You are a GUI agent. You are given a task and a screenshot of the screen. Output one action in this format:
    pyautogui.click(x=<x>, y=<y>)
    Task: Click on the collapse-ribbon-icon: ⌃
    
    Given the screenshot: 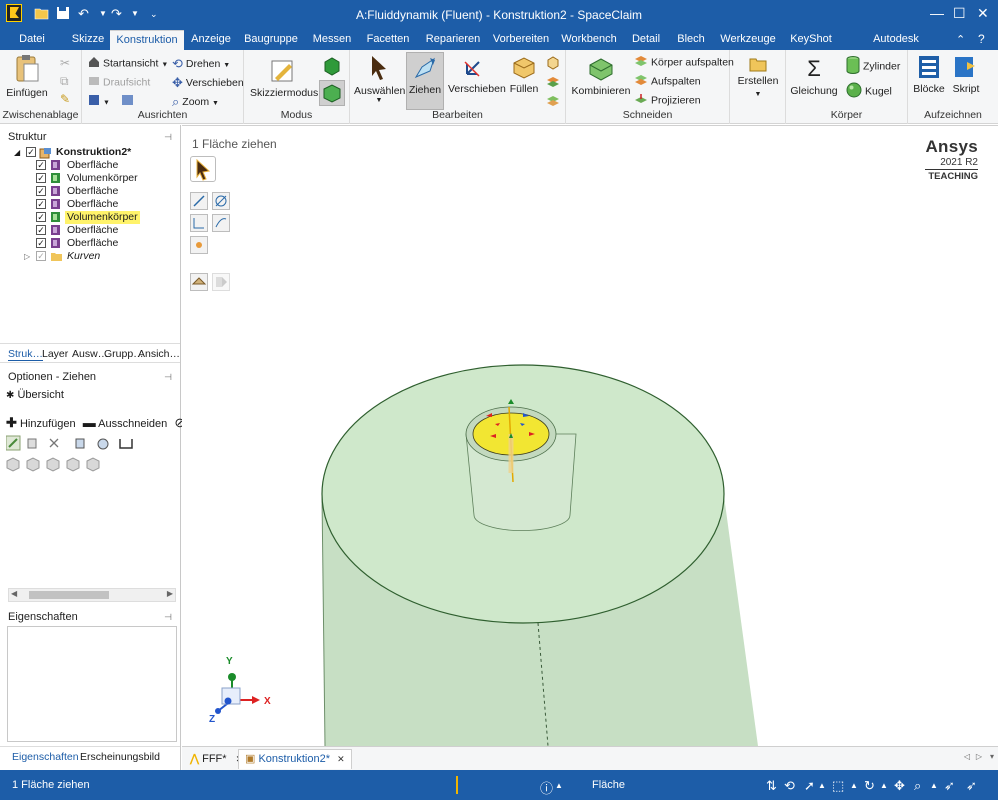 What is the action you would take?
    pyautogui.click(x=960, y=39)
    